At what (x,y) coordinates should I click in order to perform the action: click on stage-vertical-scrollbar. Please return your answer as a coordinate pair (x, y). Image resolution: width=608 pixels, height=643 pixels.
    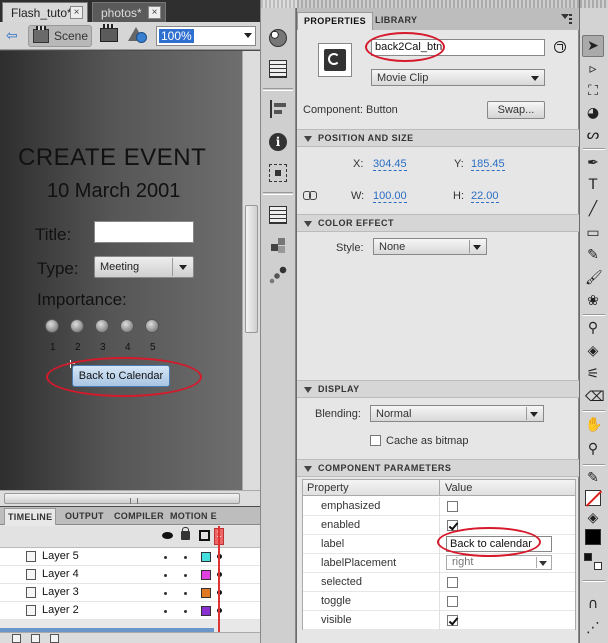
    Looking at the image, I should click on (251, 270).